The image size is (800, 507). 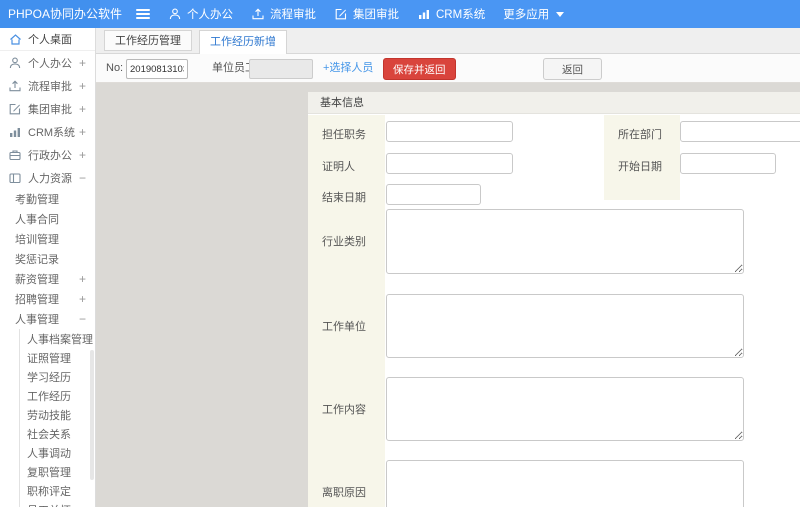 I want to click on edit-icon, so click(x=15, y=109).